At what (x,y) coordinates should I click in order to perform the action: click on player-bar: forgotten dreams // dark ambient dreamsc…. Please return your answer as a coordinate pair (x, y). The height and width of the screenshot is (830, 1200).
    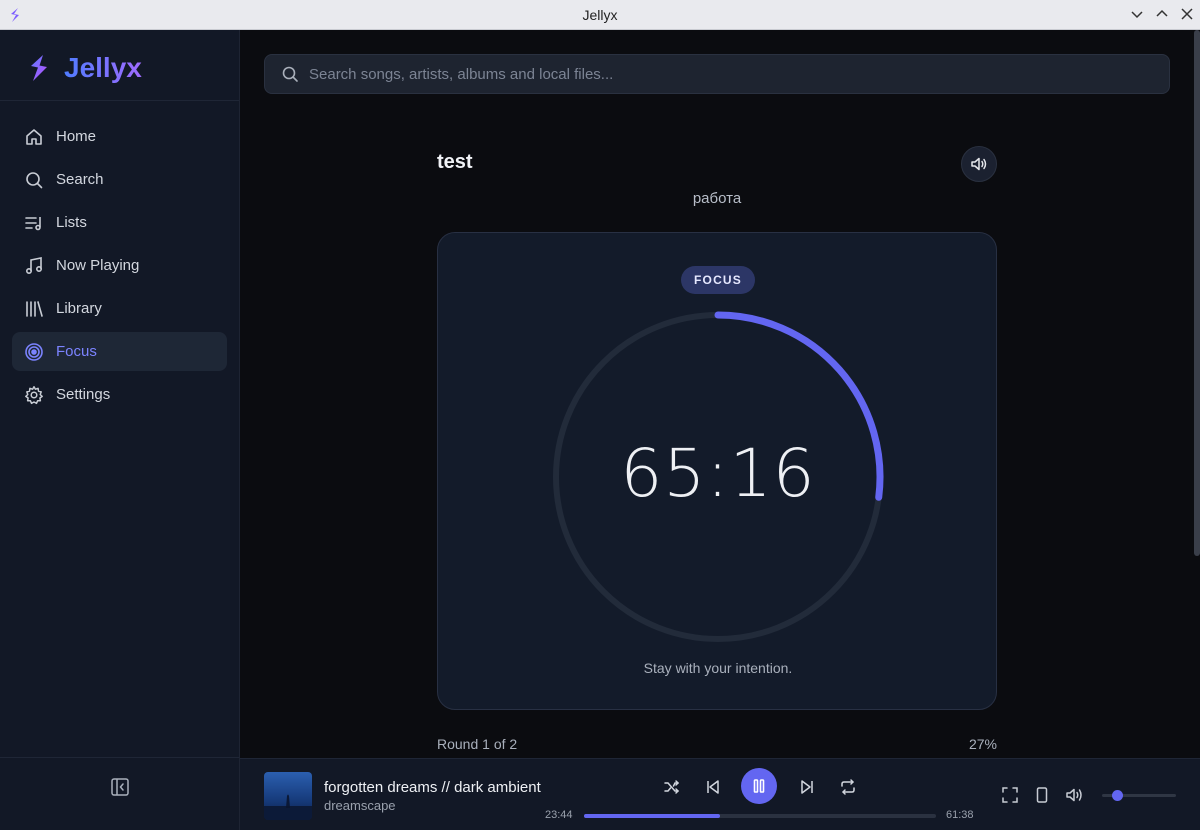
    Looking at the image, I should click on (720, 794).